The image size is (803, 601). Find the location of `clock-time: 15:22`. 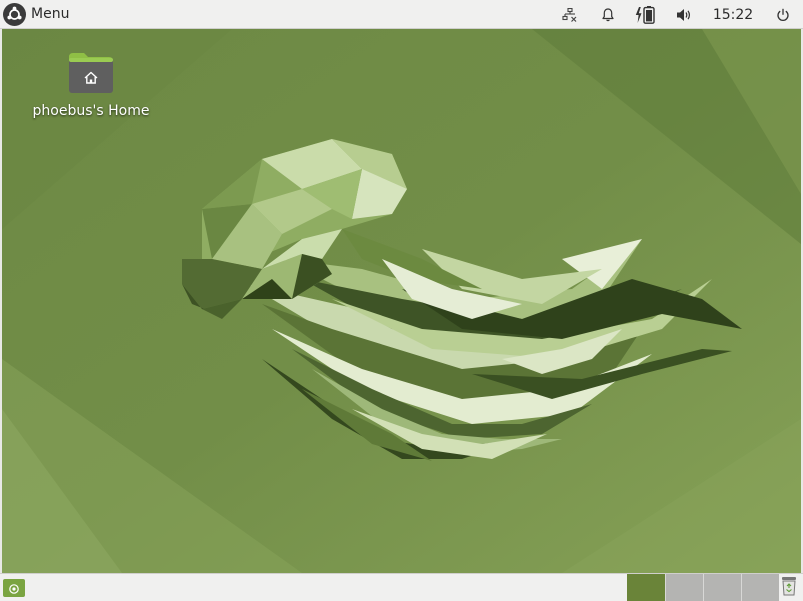

clock-time: 15:22 is located at coordinates (733, 14).